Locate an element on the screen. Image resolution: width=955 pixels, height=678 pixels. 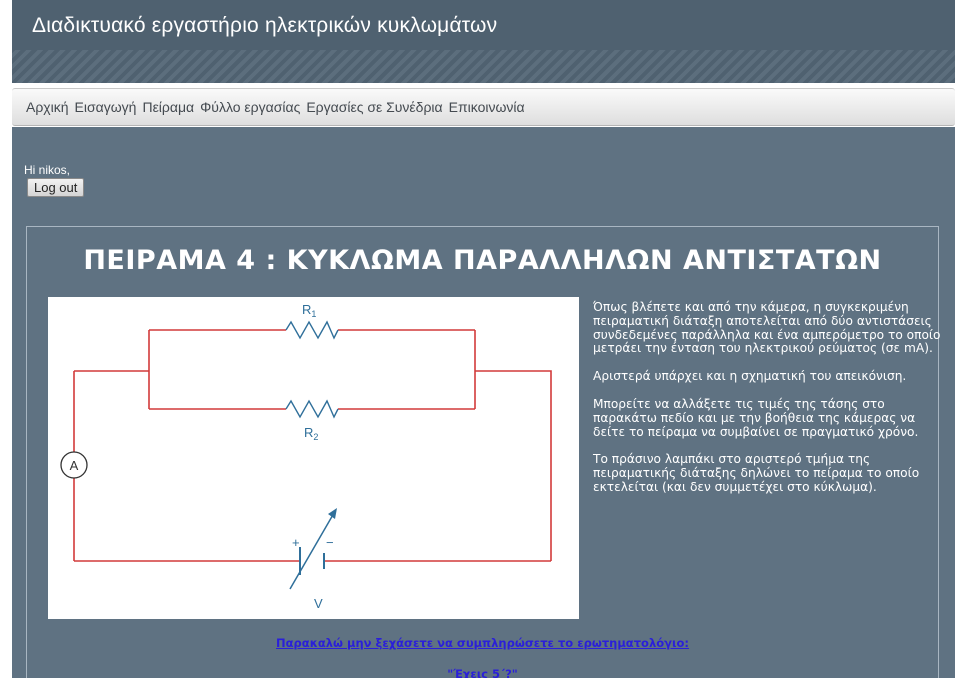
nav-item-contact: Επικοινωνία is located at coordinates (487, 107).